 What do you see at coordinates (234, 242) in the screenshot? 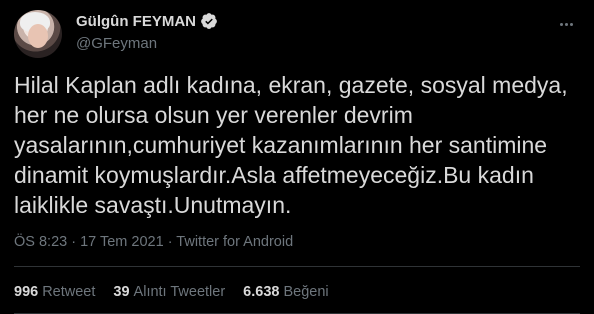
I see `tweet-source: Twitter for Android` at bounding box center [234, 242].